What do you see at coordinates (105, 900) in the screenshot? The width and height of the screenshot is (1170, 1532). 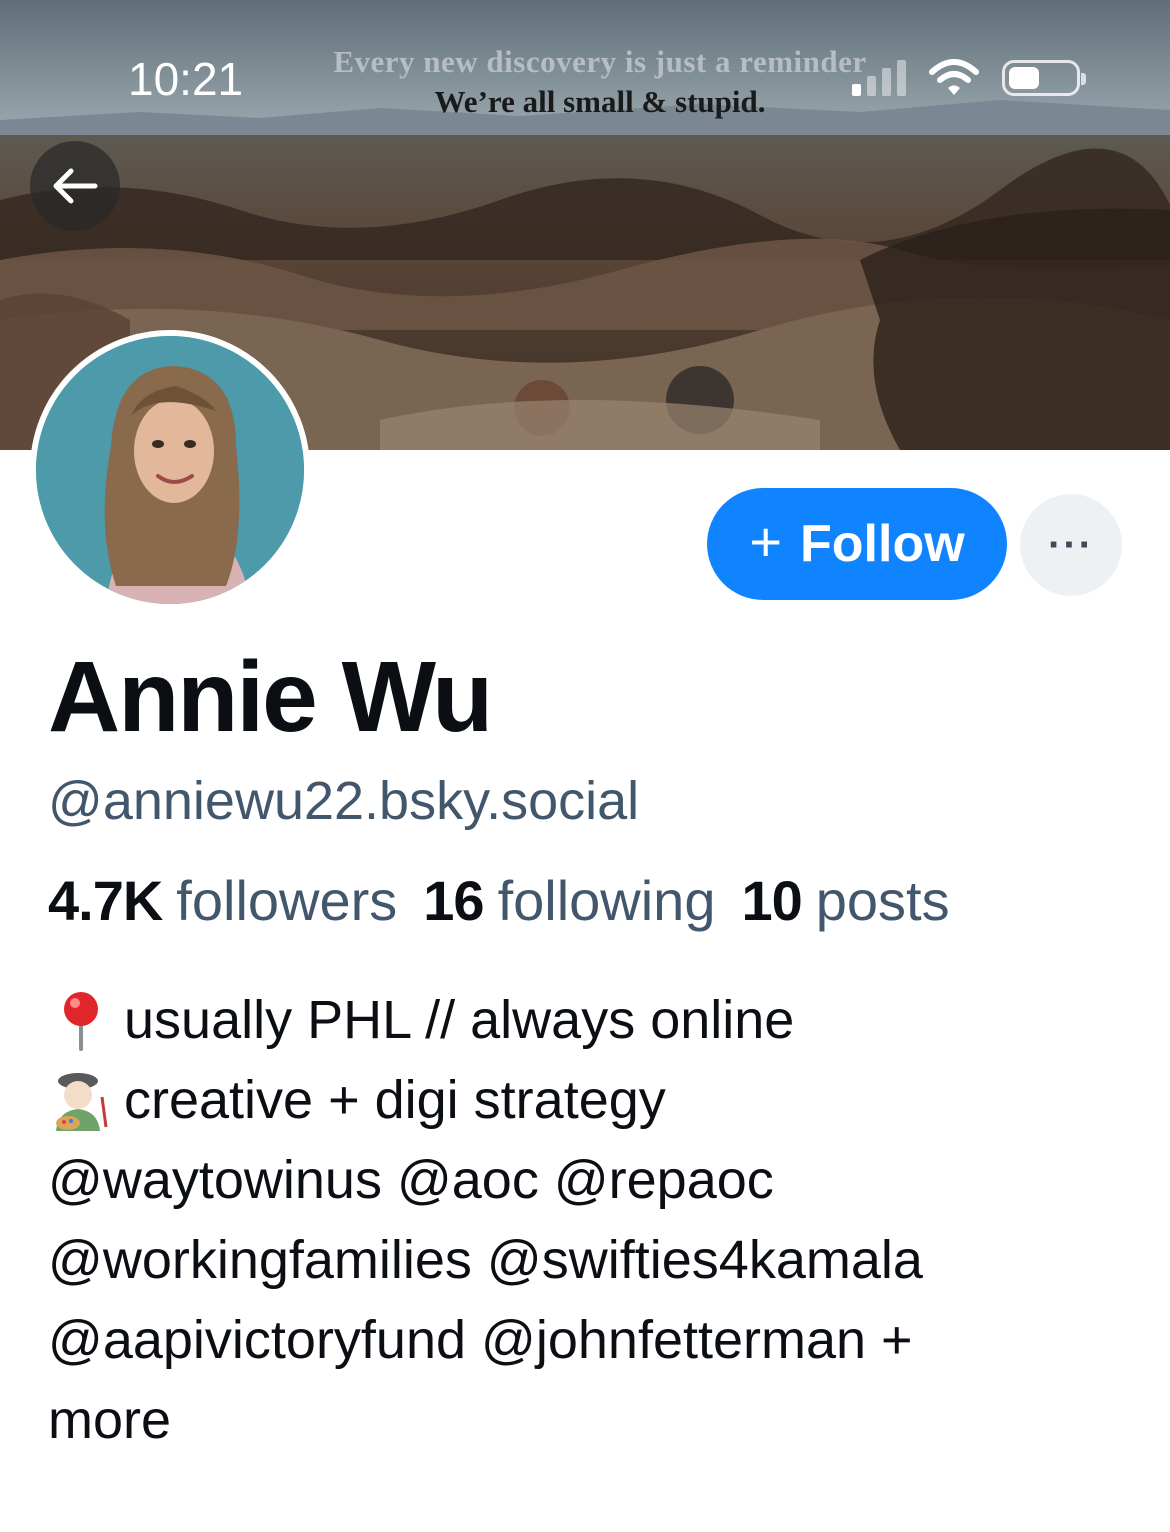 I see `followers-count: 4.7K` at bounding box center [105, 900].